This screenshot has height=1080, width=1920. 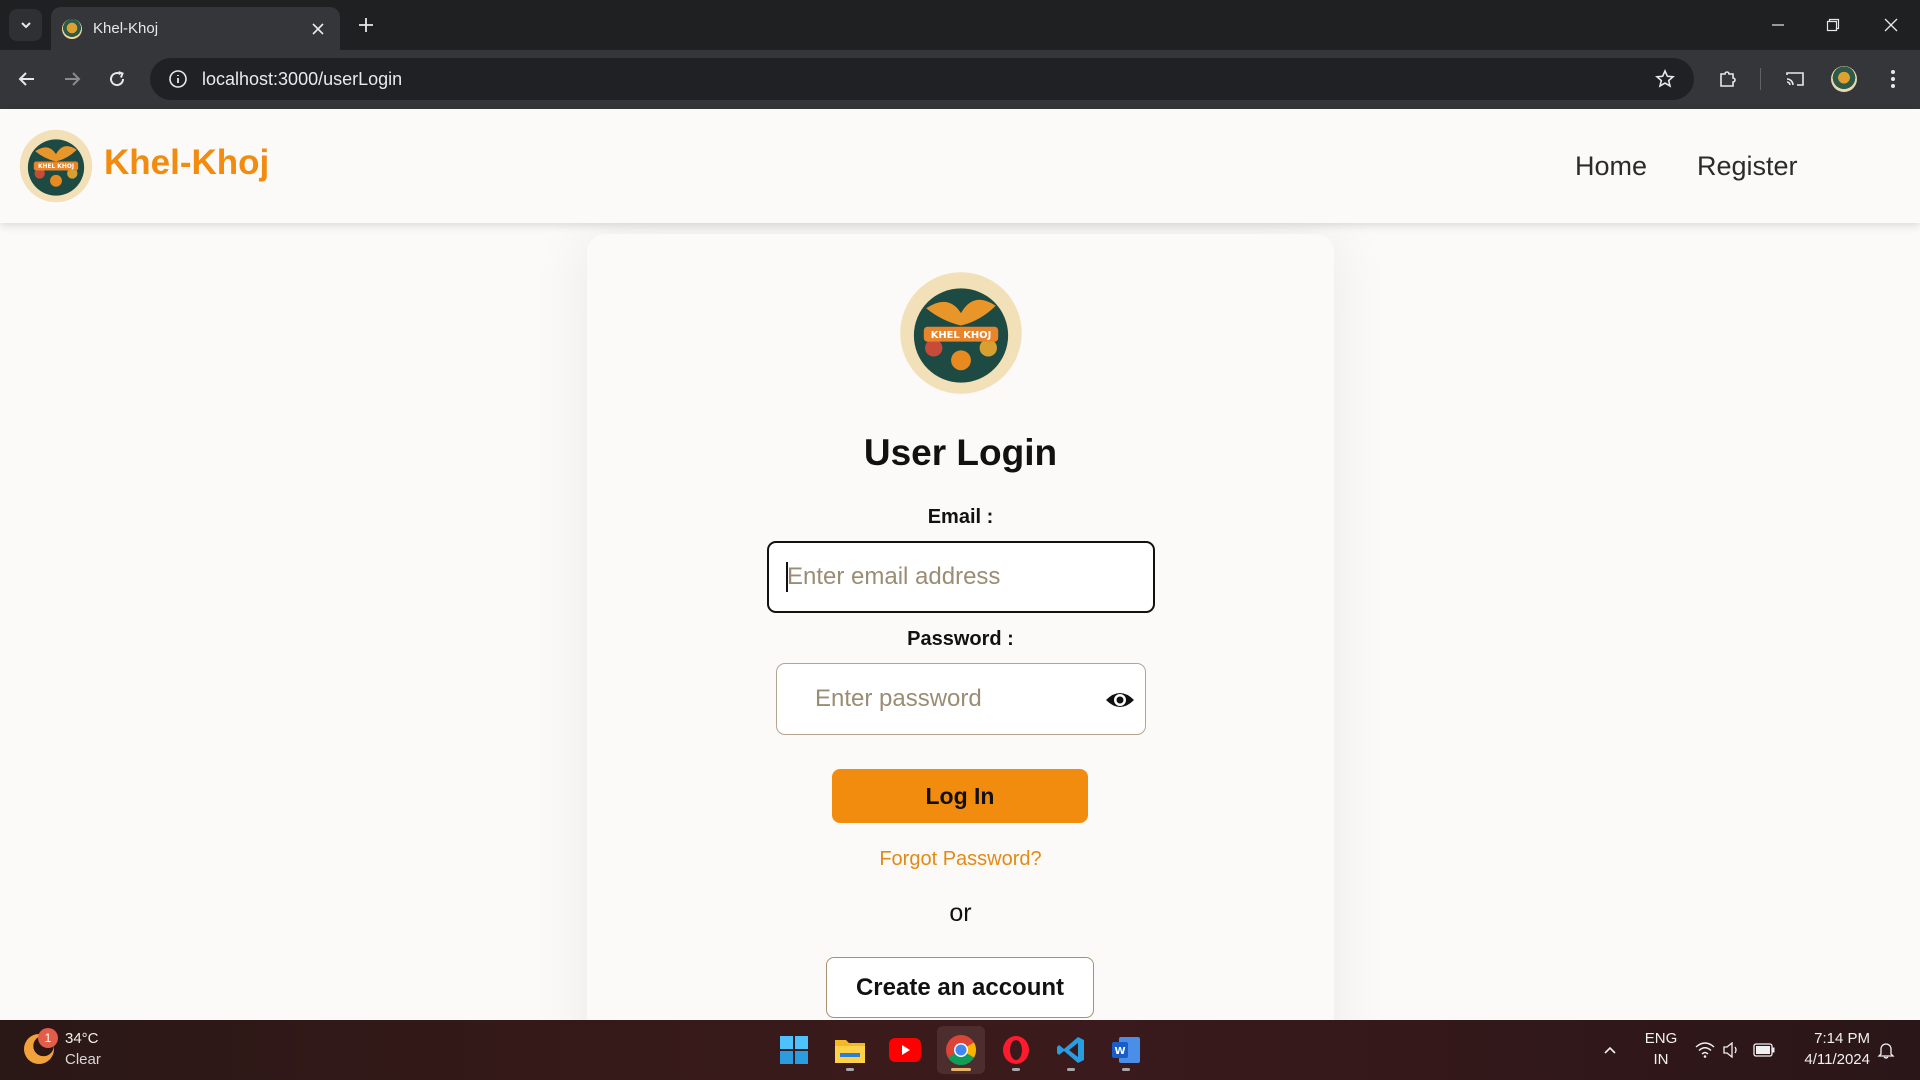 I want to click on or-divider-text: or, so click(x=960, y=913).